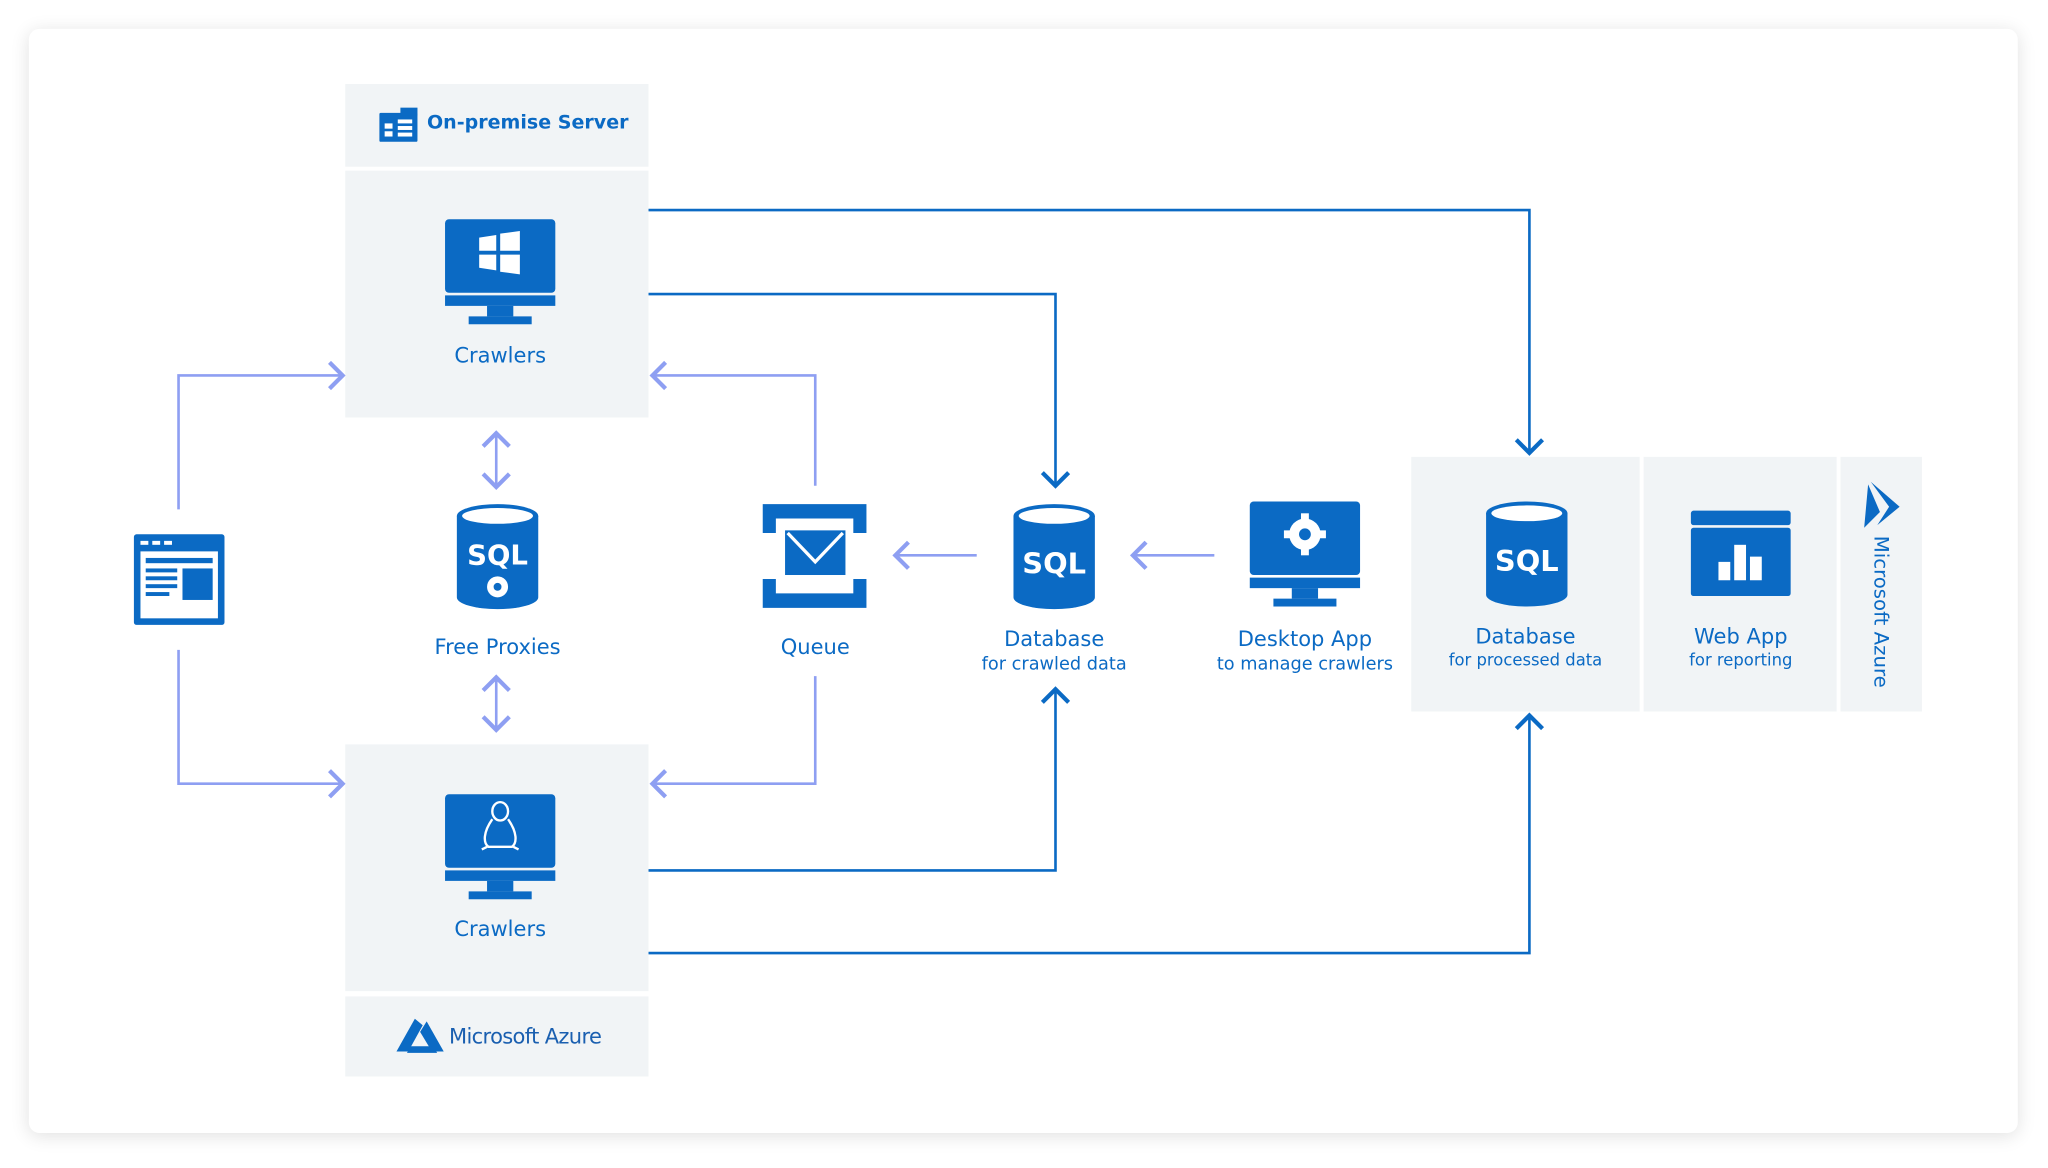  I want to click on arrow-website-to-windows, so click(261, 435).